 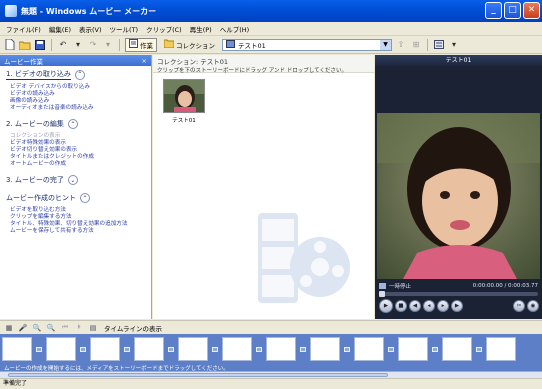 I want to click on link-import-video: ビデオの読み込み, so click(x=80, y=94).